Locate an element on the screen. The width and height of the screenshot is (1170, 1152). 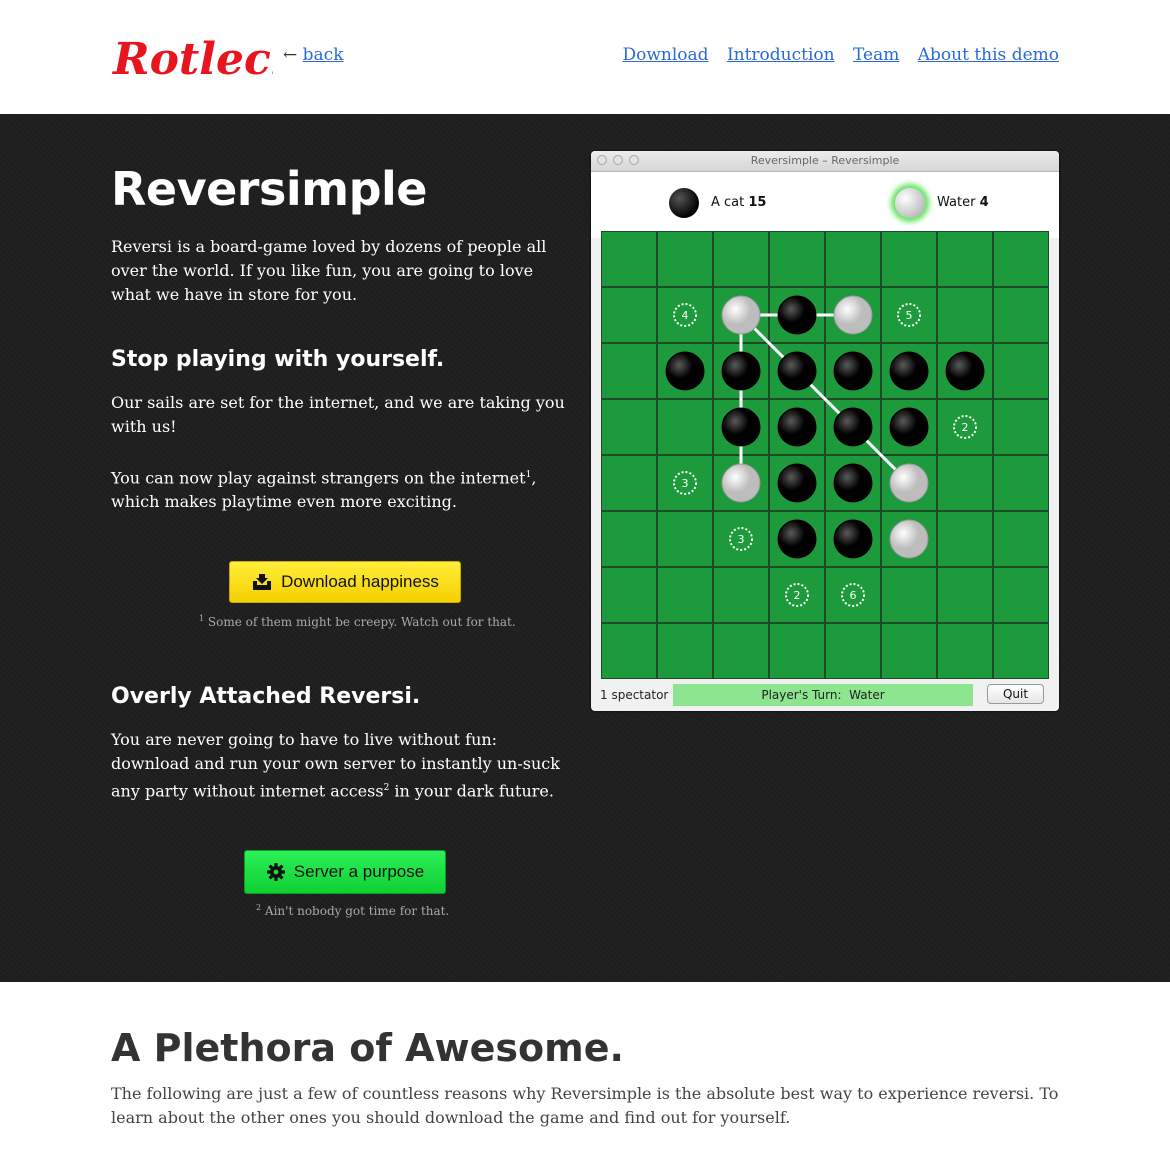
window-title: Reversimple – Reversimple is located at coordinates (825, 160).